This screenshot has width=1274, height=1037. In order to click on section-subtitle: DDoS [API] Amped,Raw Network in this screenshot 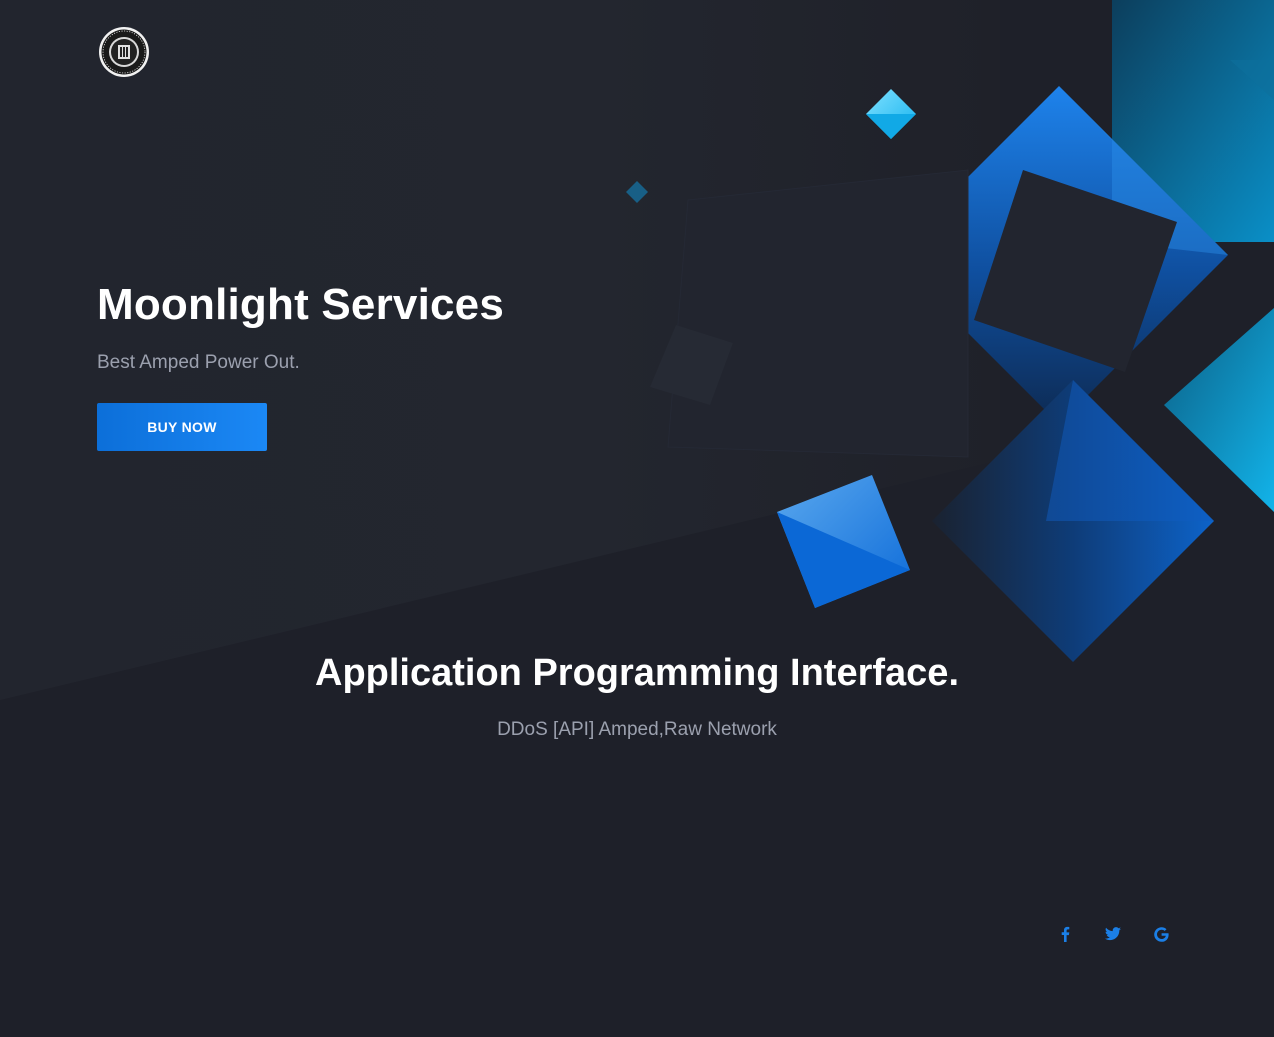, I will do `click(637, 729)`.